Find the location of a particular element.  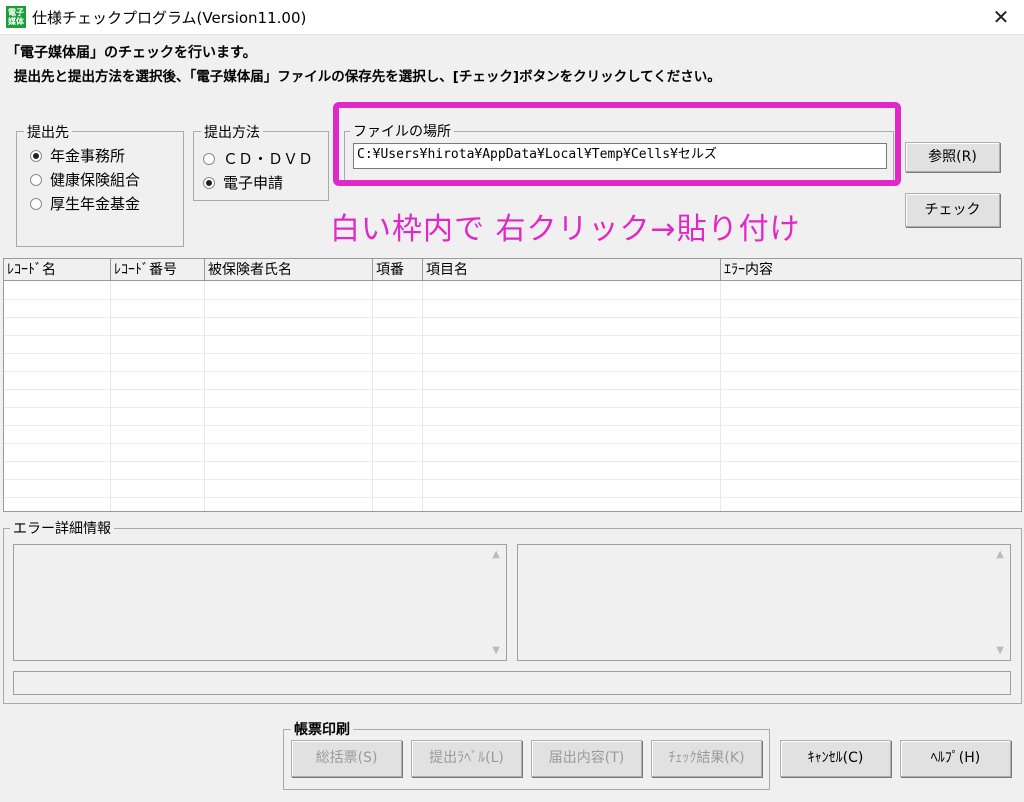

close-button: ✕ is located at coordinates (1001, 17).